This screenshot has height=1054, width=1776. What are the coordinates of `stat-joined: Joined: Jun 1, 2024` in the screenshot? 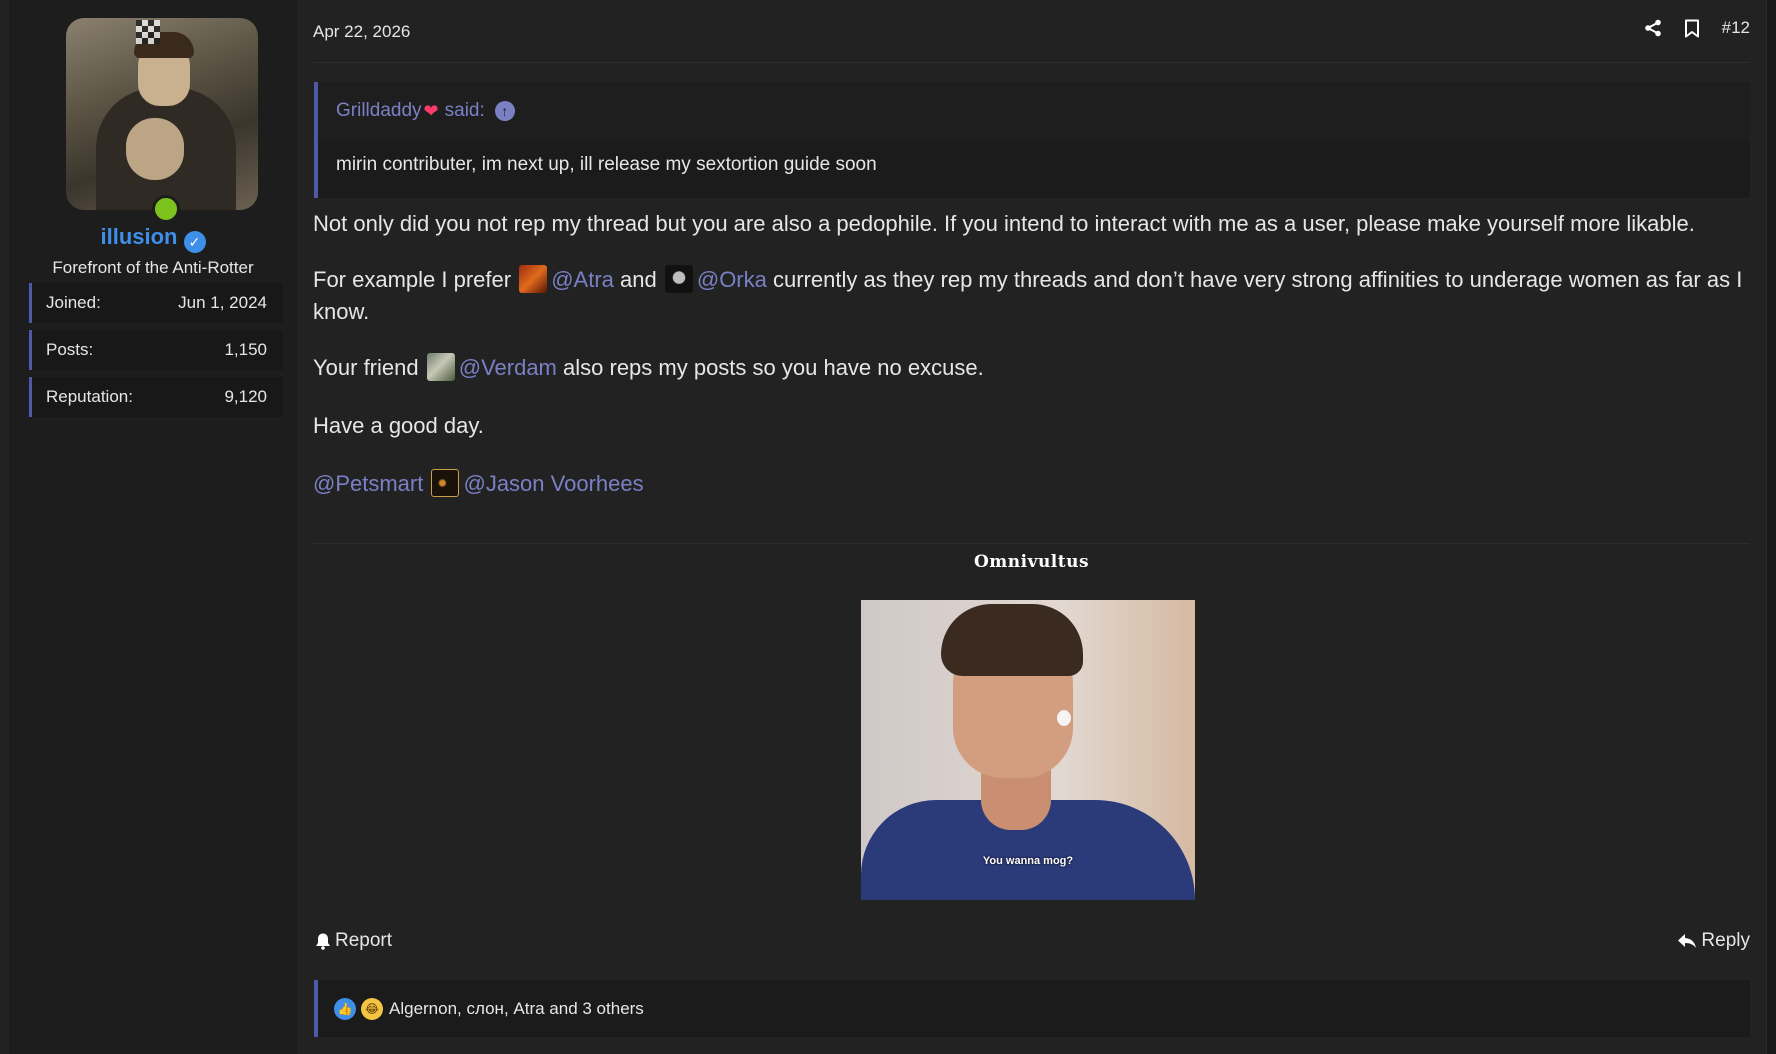 It's located at (156, 303).